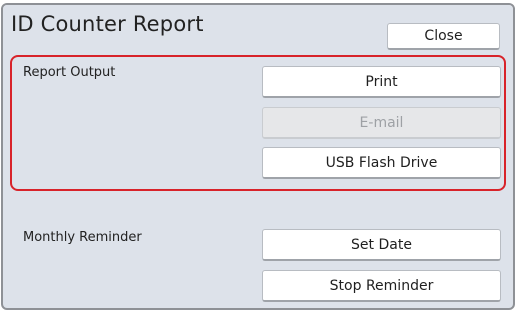 The width and height of the screenshot is (517, 313). I want to click on set-date-button: Set Date, so click(381, 245).